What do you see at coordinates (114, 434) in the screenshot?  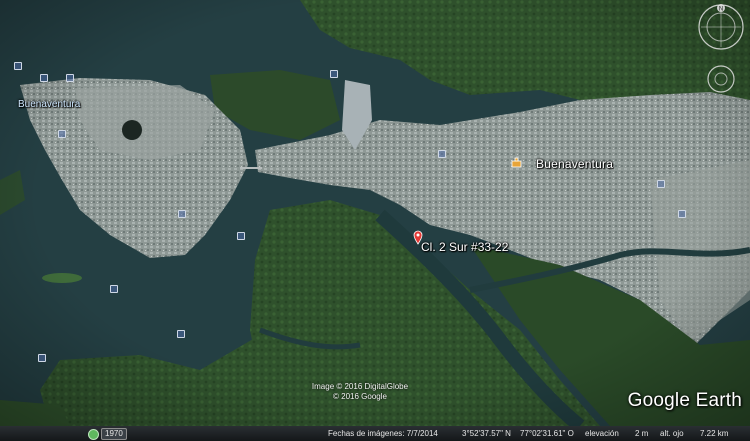 I see `historical-year-button: 1970` at bounding box center [114, 434].